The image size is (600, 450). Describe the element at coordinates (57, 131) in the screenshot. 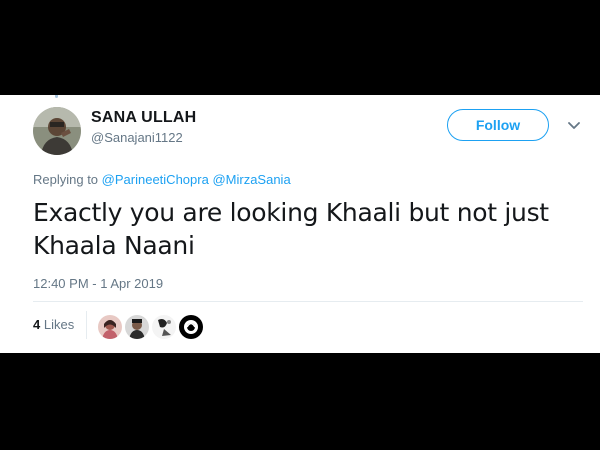

I see `author-avatar` at that location.